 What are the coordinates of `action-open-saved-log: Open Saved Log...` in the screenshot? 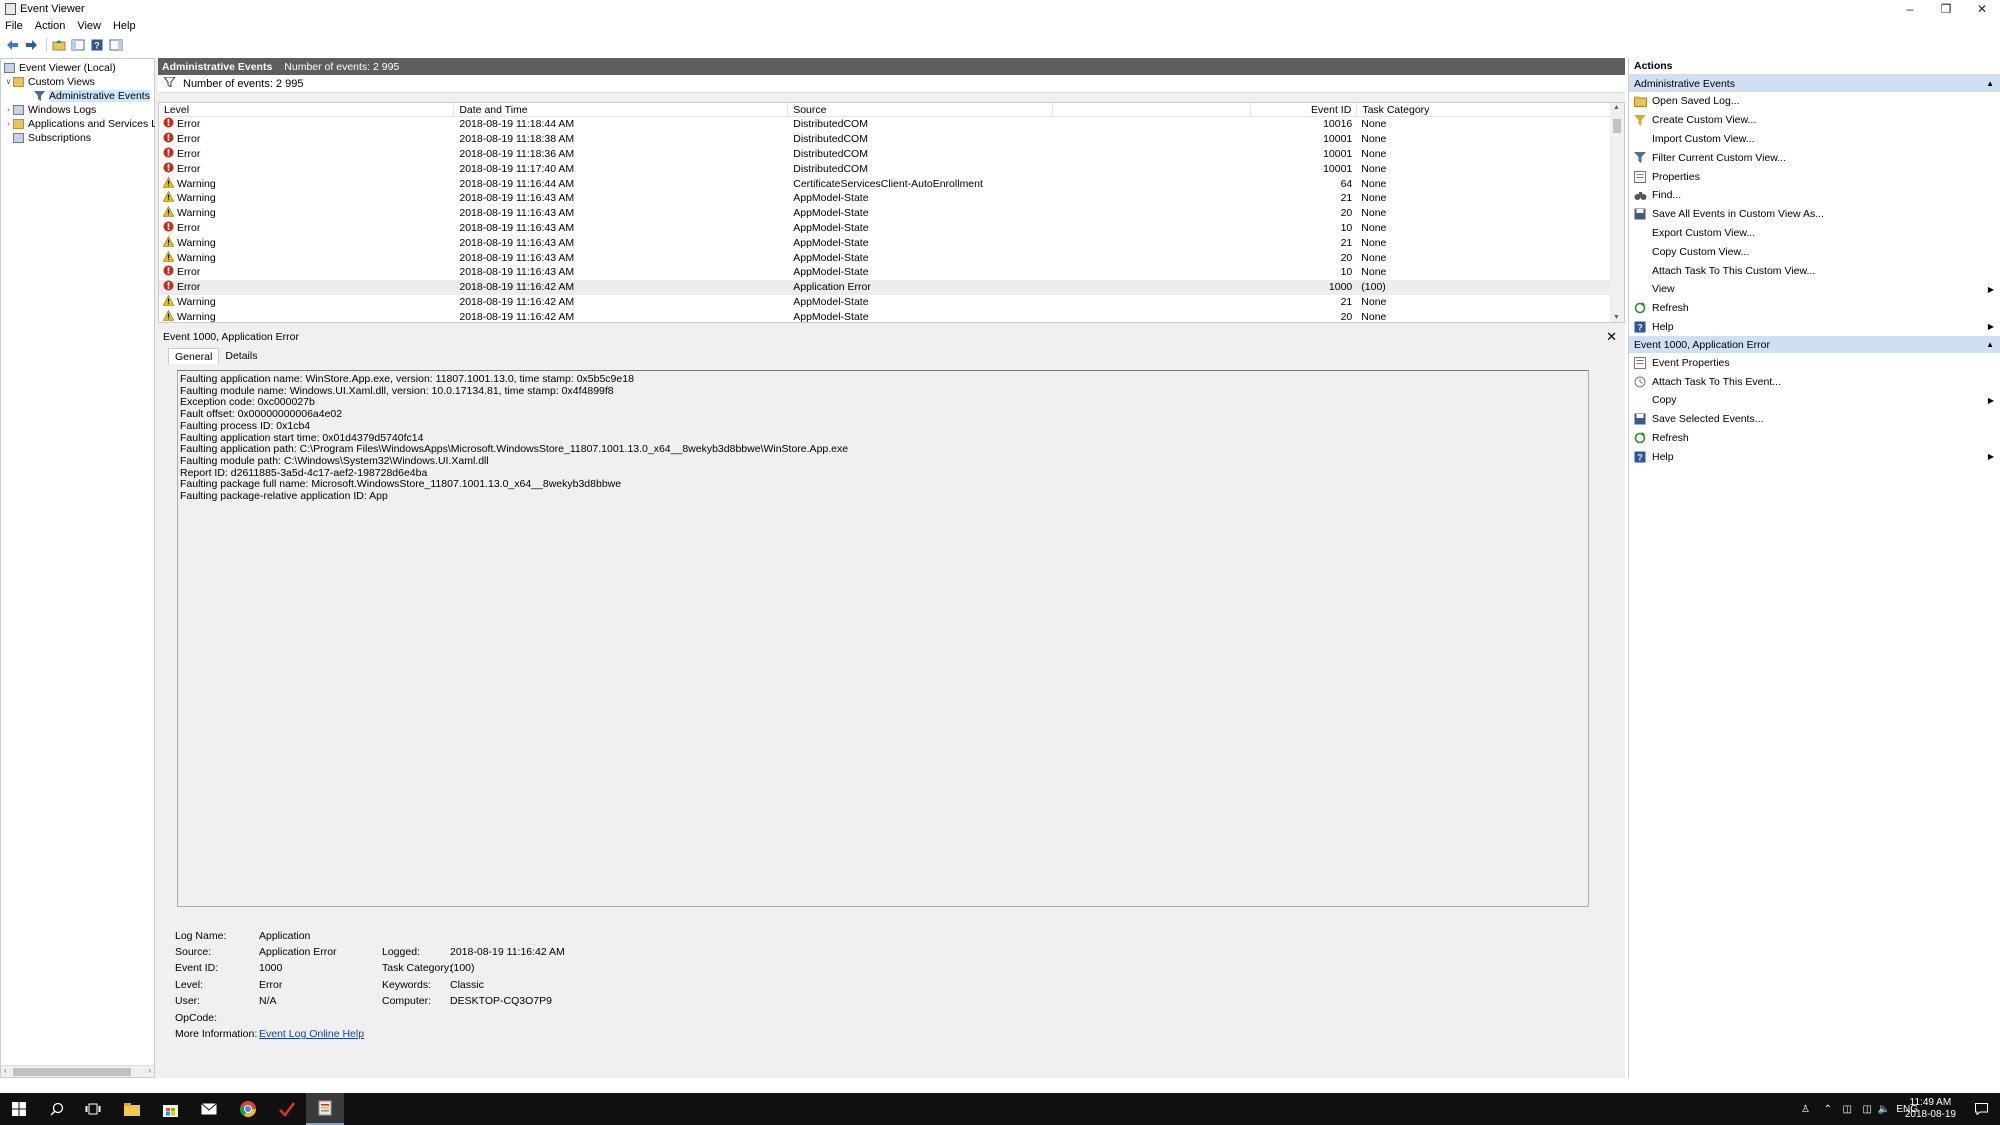 It's located at (1814, 101).